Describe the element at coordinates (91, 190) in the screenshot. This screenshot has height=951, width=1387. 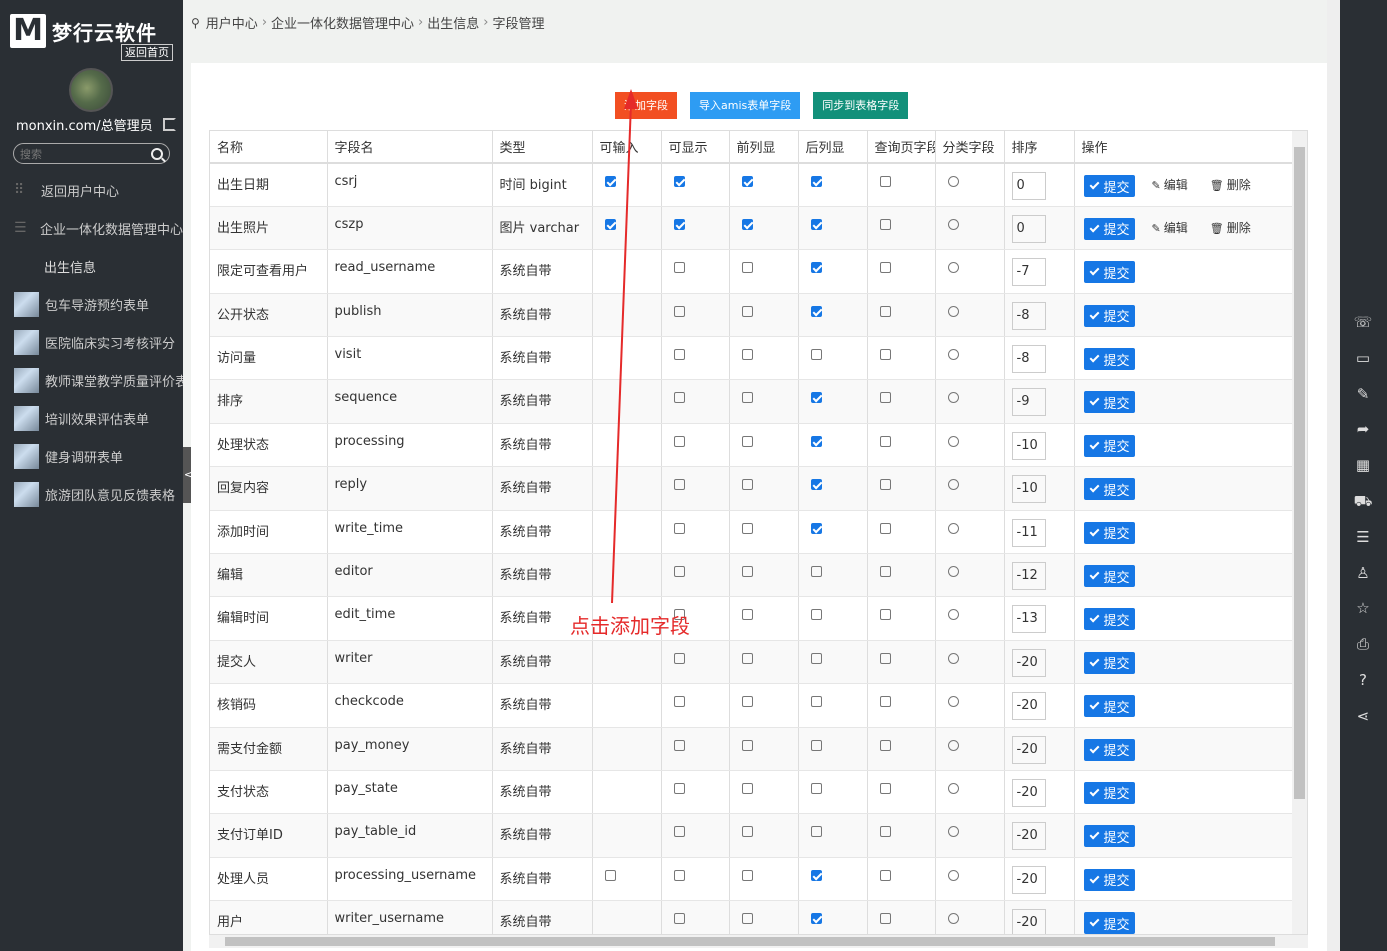
I see `sidebar-item: ⠿ 返回用户中心` at that location.